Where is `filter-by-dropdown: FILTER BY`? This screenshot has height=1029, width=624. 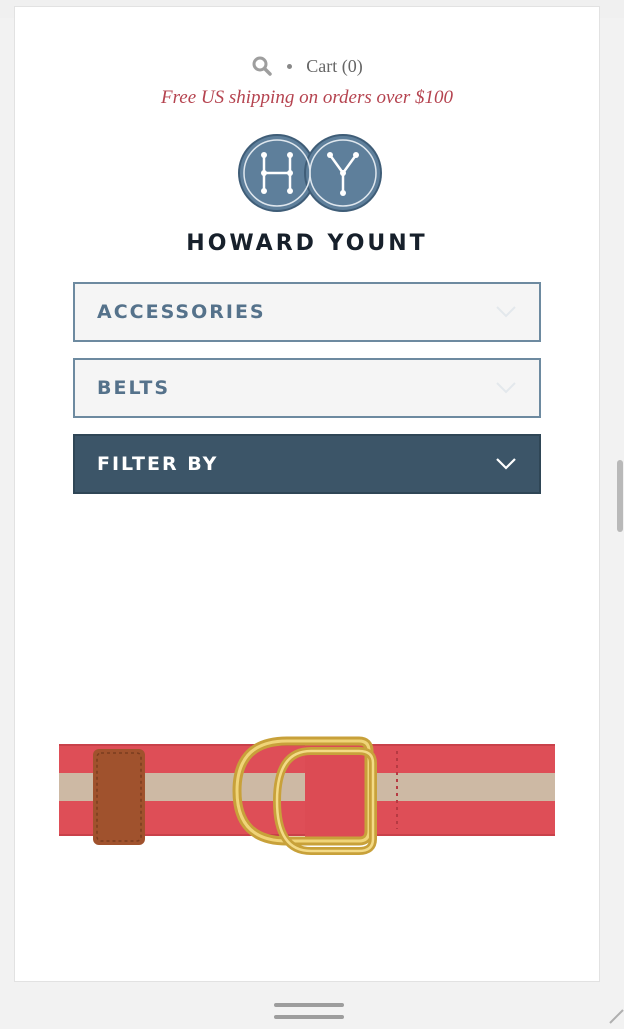
filter-by-dropdown: FILTER BY is located at coordinates (307, 464).